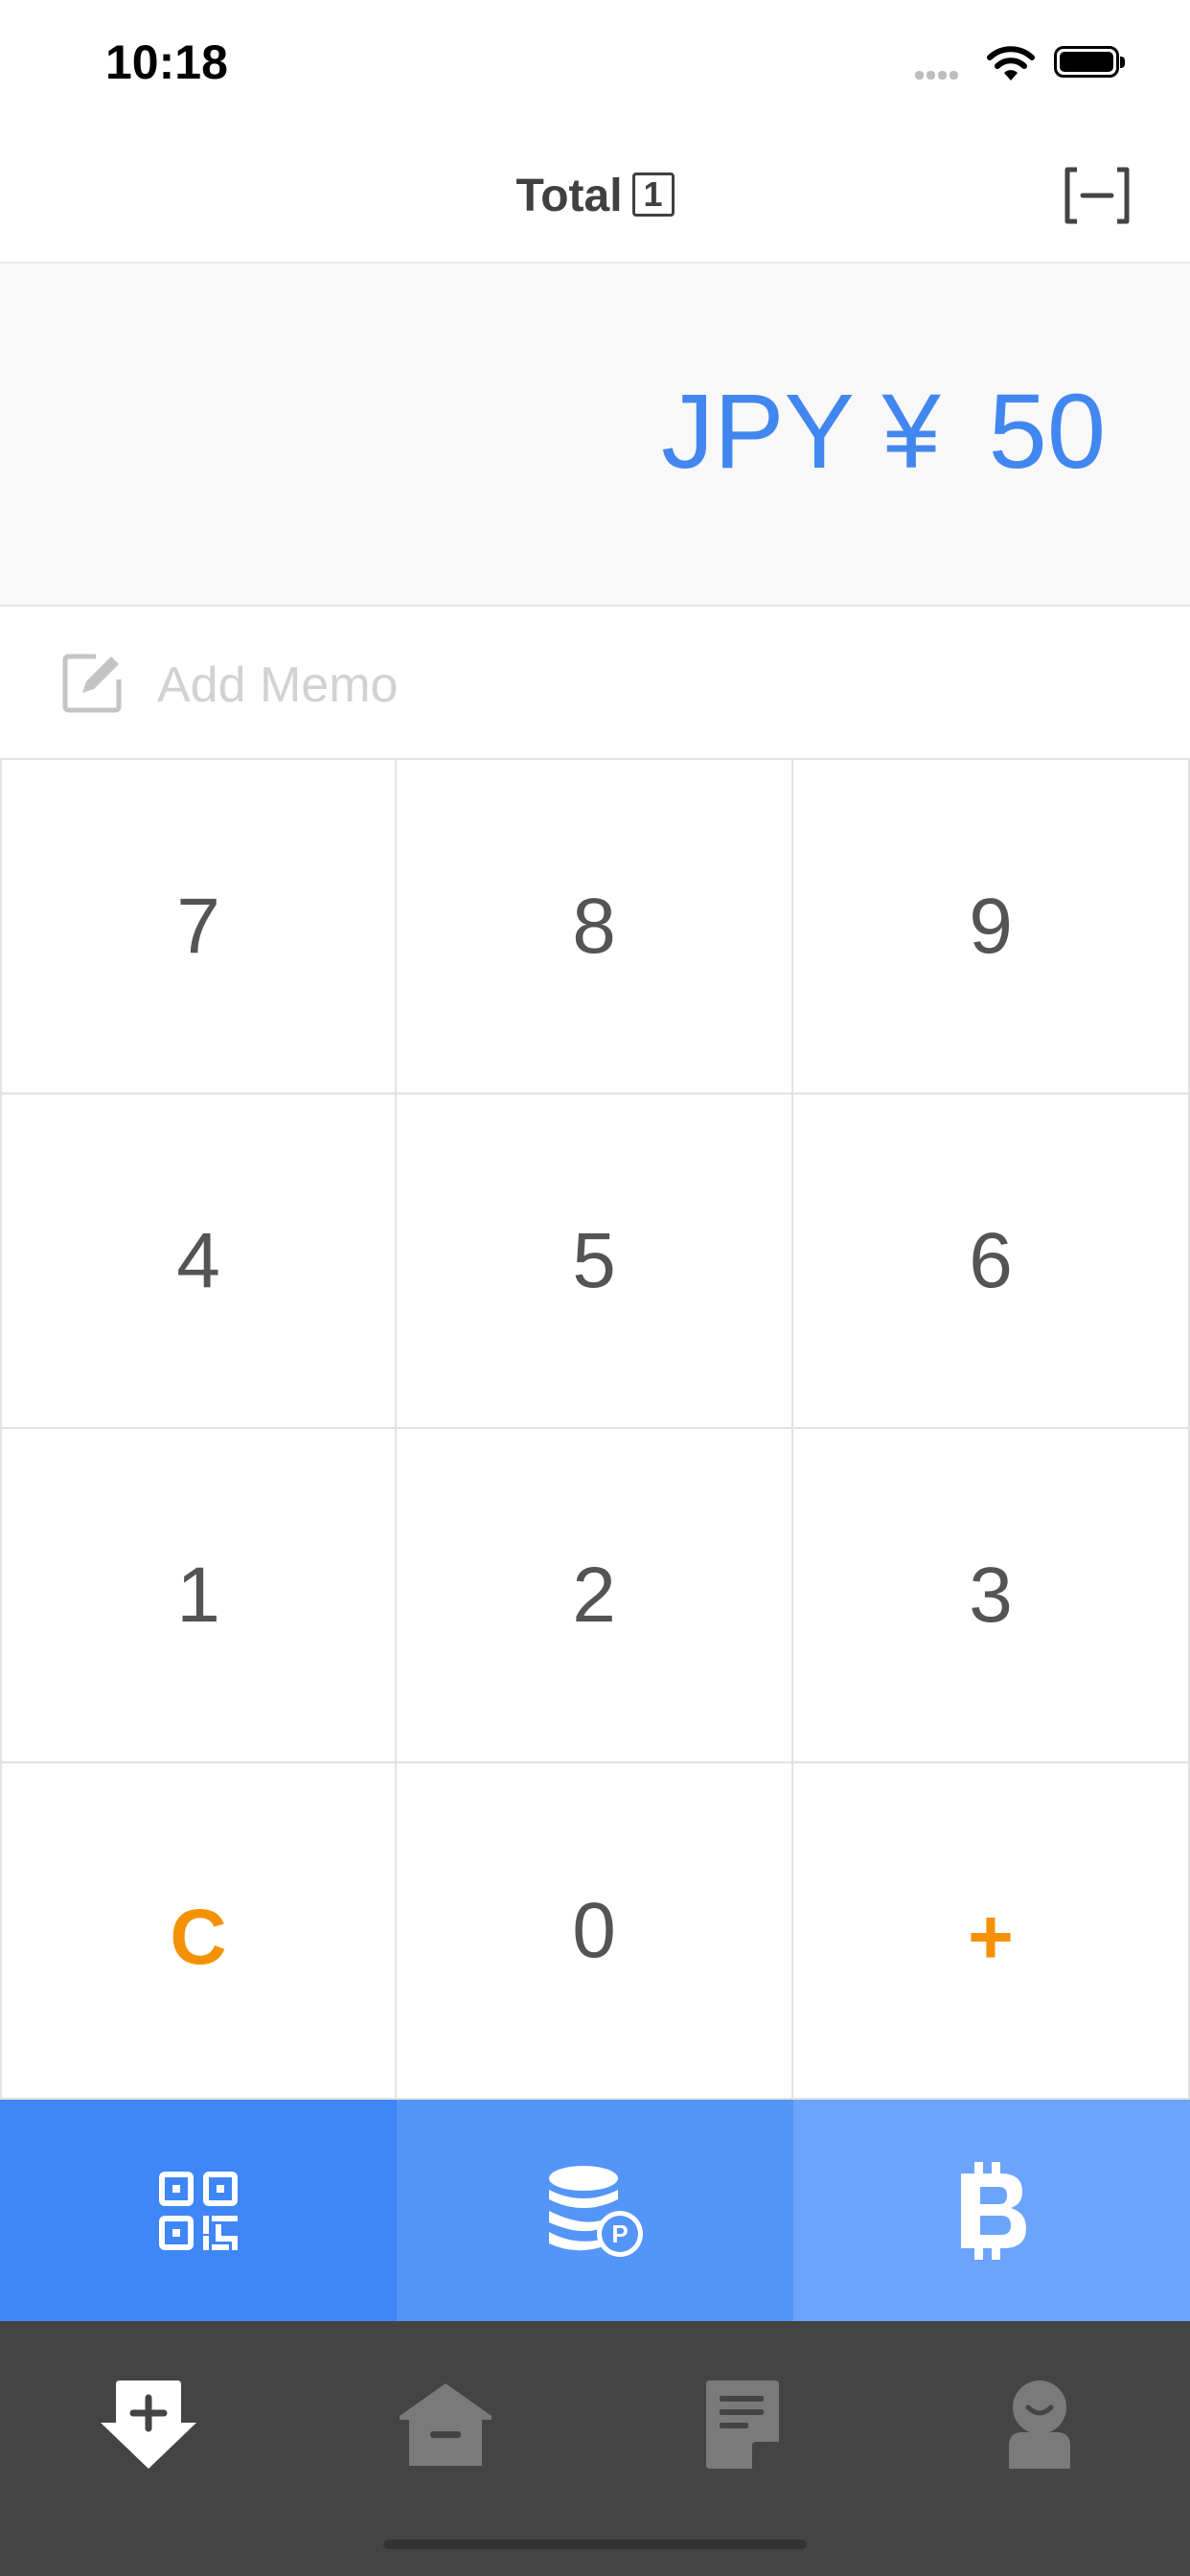 The width and height of the screenshot is (1190, 2576). I want to click on amount-text: JPY ¥ 50, so click(884, 432).